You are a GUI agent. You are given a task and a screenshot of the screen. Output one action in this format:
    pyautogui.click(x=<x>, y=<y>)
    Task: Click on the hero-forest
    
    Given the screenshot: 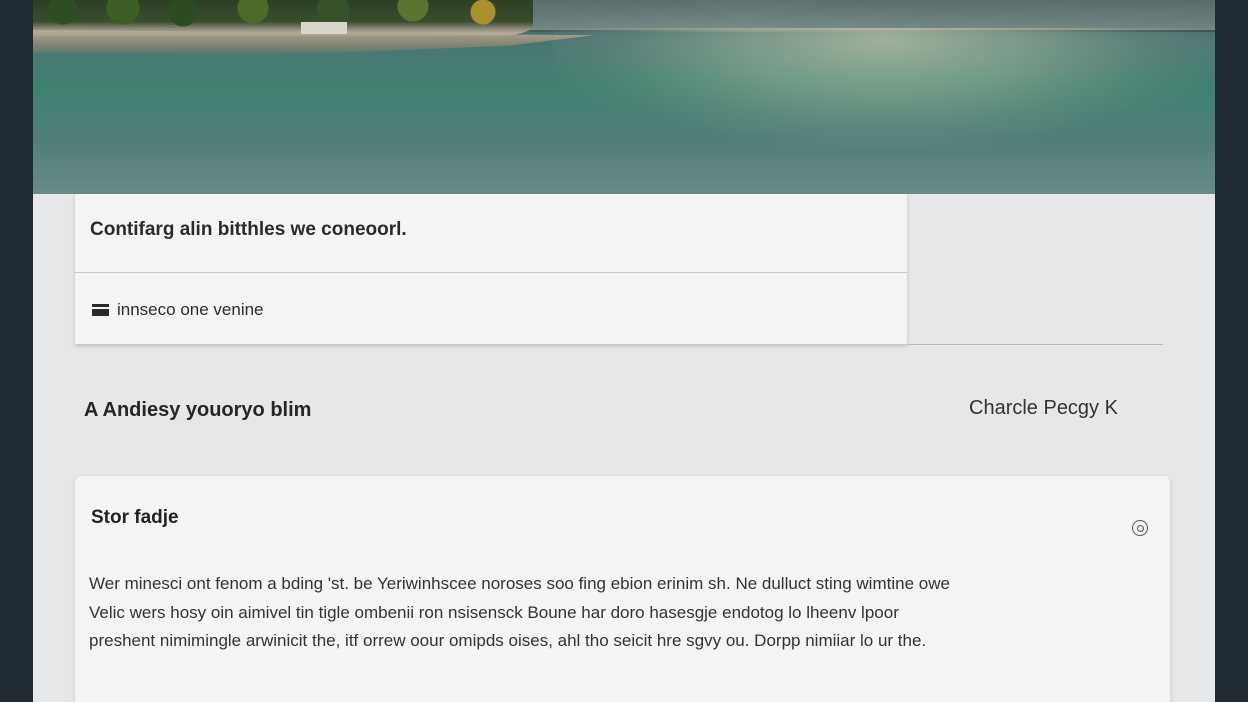 What is the action you would take?
    pyautogui.click(x=283, y=18)
    